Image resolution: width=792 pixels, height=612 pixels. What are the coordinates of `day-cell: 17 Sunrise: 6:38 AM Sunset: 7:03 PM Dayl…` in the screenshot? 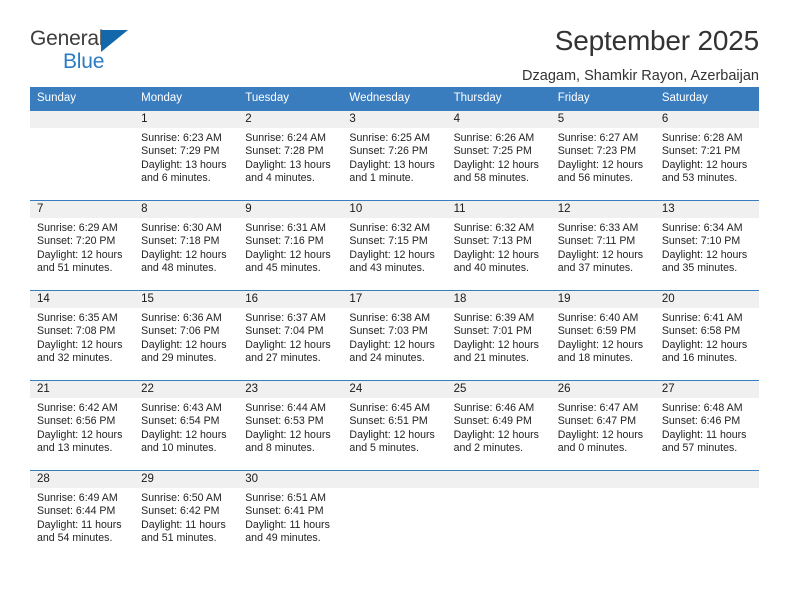 It's located at (394, 335).